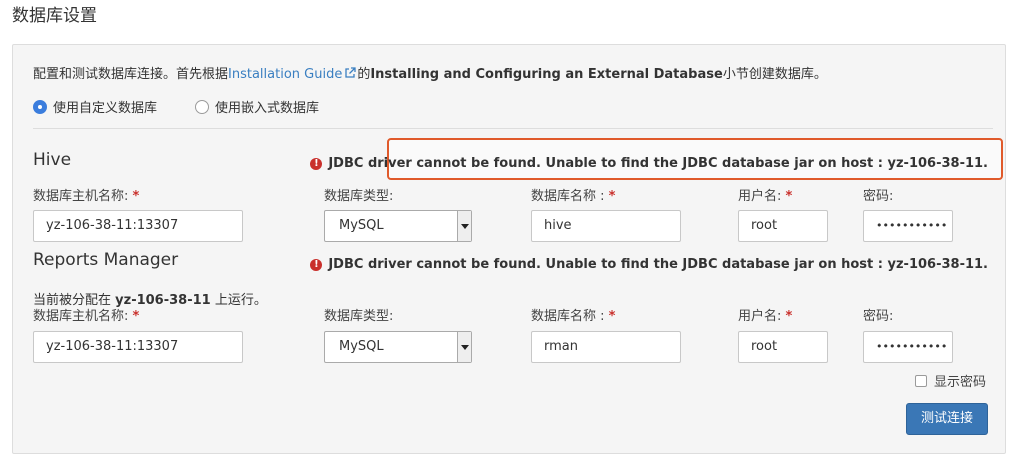  What do you see at coordinates (202, 106) in the screenshot?
I see `radio-unchecked-icon` at bounding box center [202, 106].